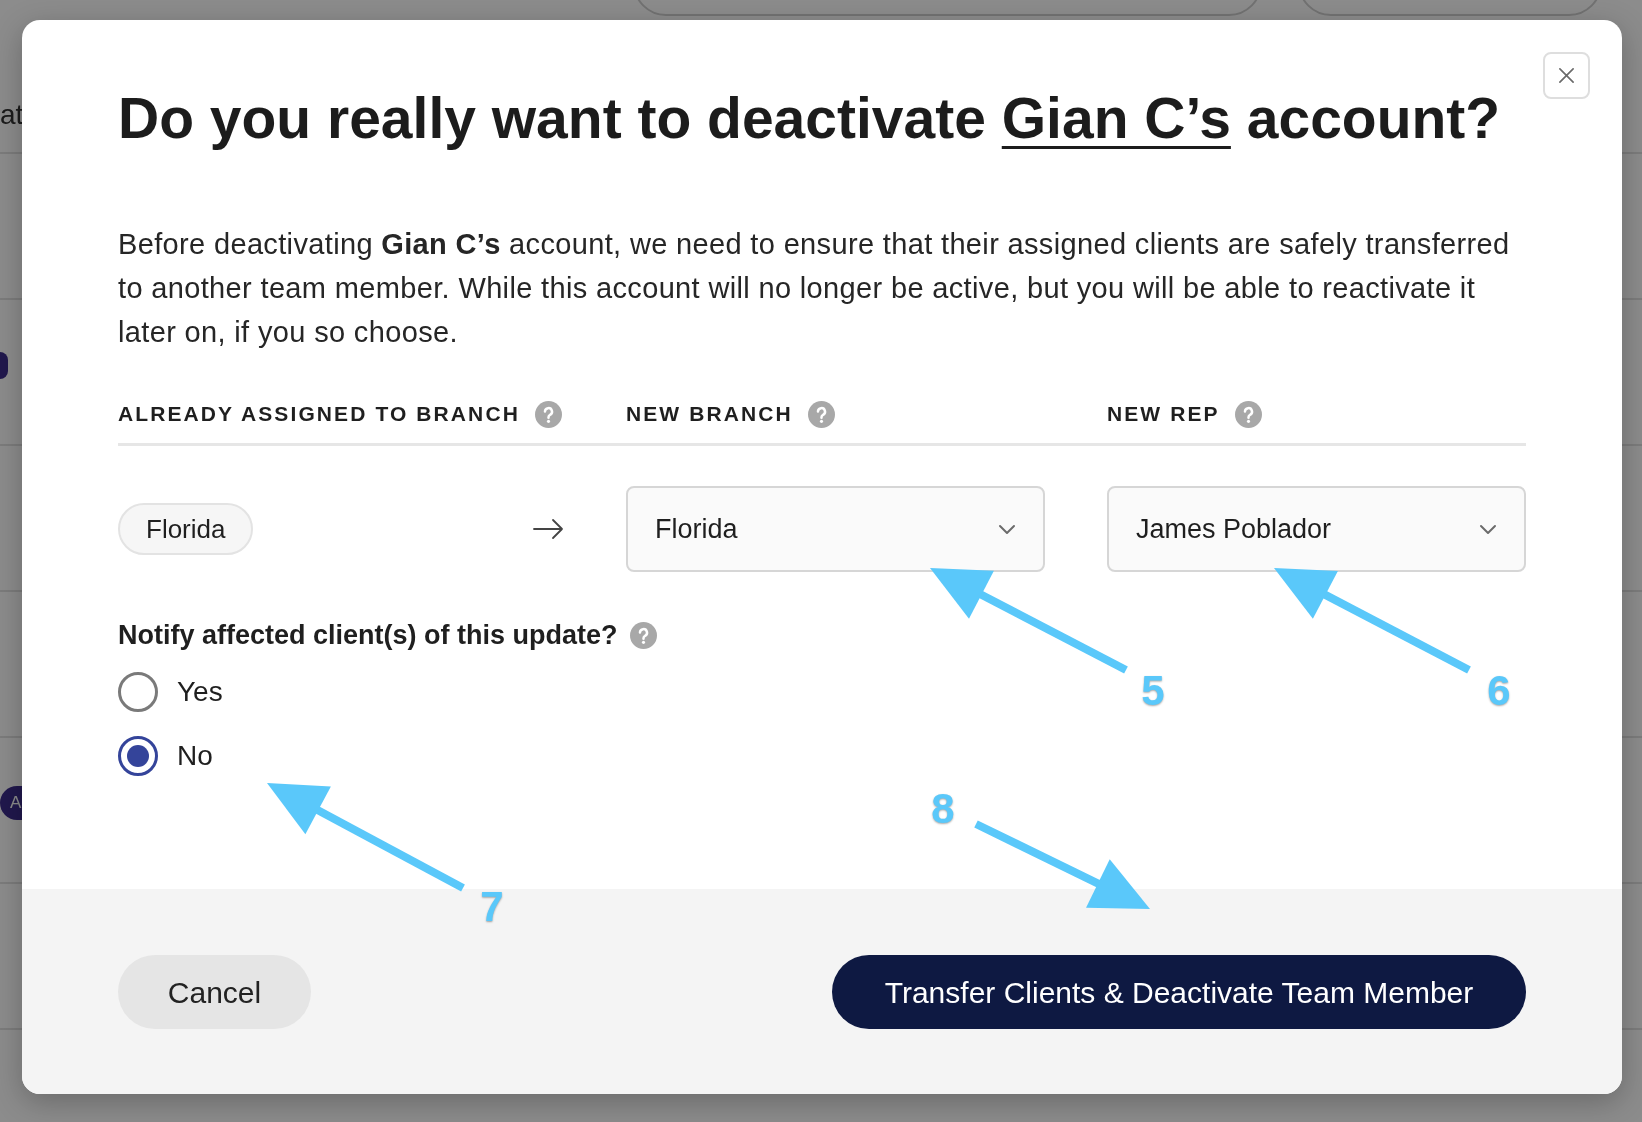  I want to click on dialog-description: Before deactivating Gian C’s account, we need to ensure that their assigned clients are safely transferred to another team member. While this account will no longer be active, but you will be able to reactivate it later on, if you so choose., so click(814, 288).